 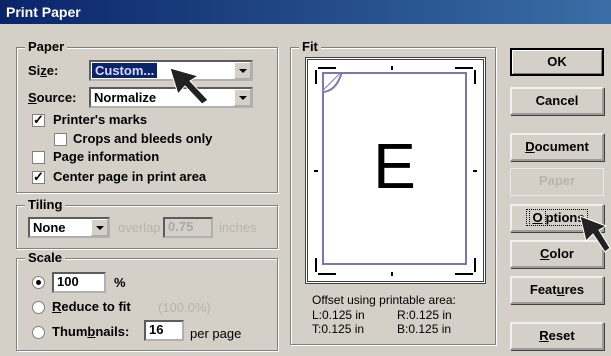 What do you see at coordinates (91, 306) in the screenshot?
I see `reduce-to-fit-label: Reduce to fit` at bounding box center [91, 306].